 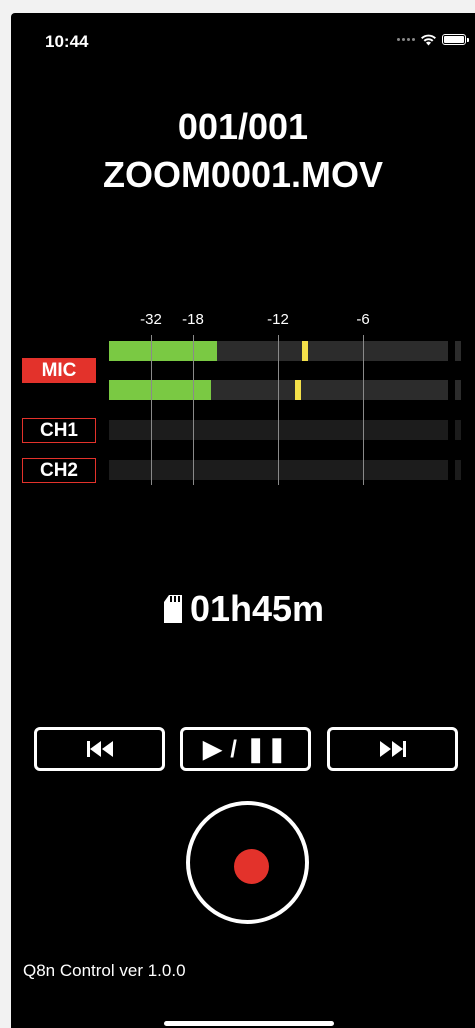 I want to click on remaining-time-value: 01h45m, so click(x=257, y=608).